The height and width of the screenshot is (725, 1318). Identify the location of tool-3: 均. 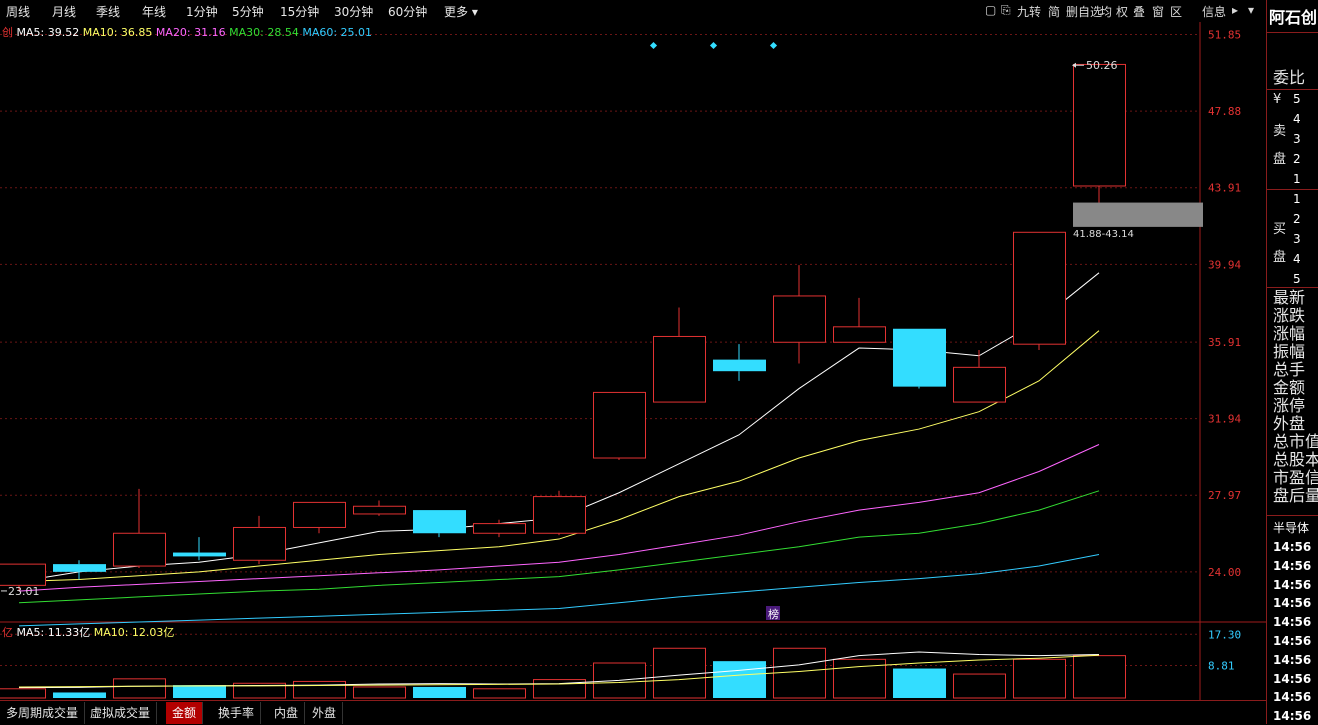
(1106, 11).